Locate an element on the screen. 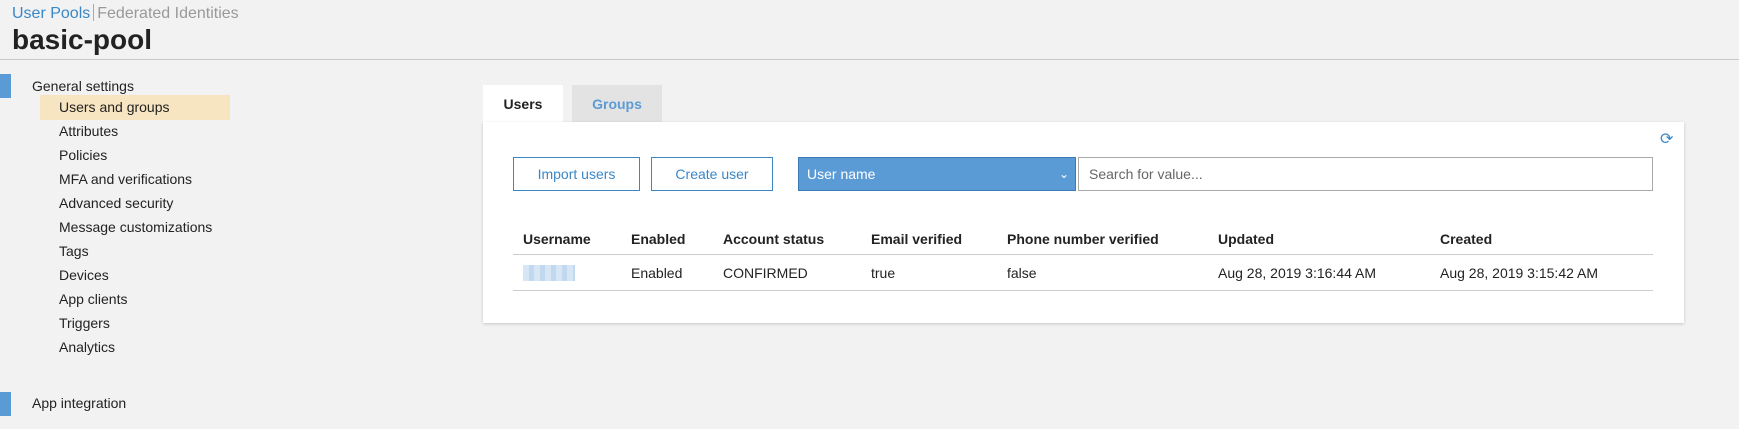  column-email-verified: Email verified is located at coordinates (916, 239).